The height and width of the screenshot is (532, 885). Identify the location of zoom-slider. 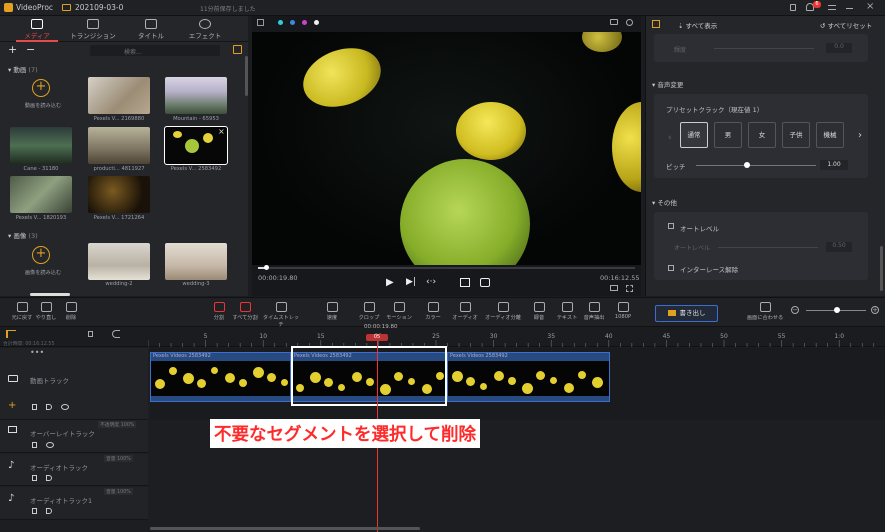
(836, 310).